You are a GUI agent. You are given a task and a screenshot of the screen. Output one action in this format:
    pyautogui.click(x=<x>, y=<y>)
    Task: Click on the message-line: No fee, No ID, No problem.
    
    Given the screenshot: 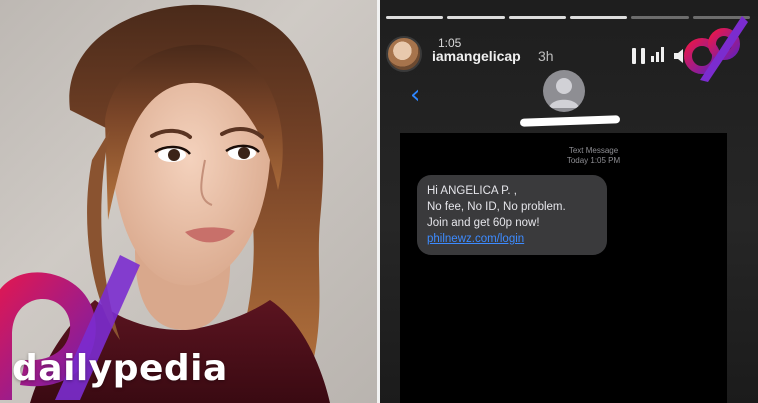 What is the action you would take?
    pyautogui.click(x=496, y=207)
    